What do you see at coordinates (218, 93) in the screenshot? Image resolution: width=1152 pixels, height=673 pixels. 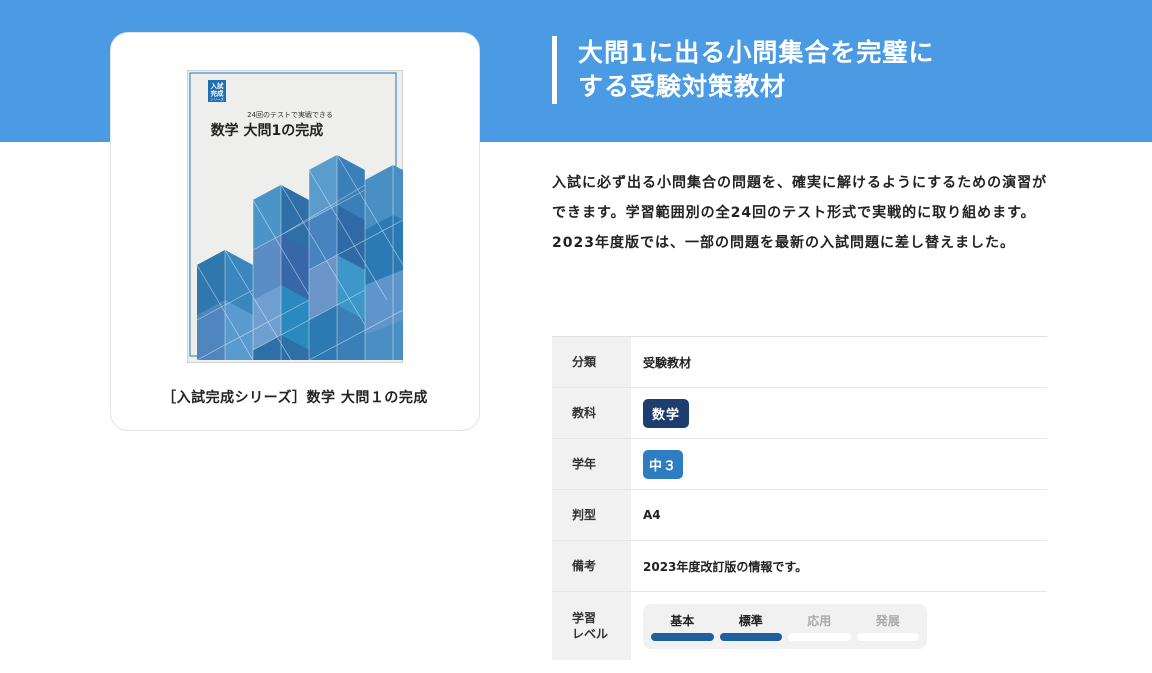 I see `cover-series-badge-line2: 完成` at bounding box center [218, 93].